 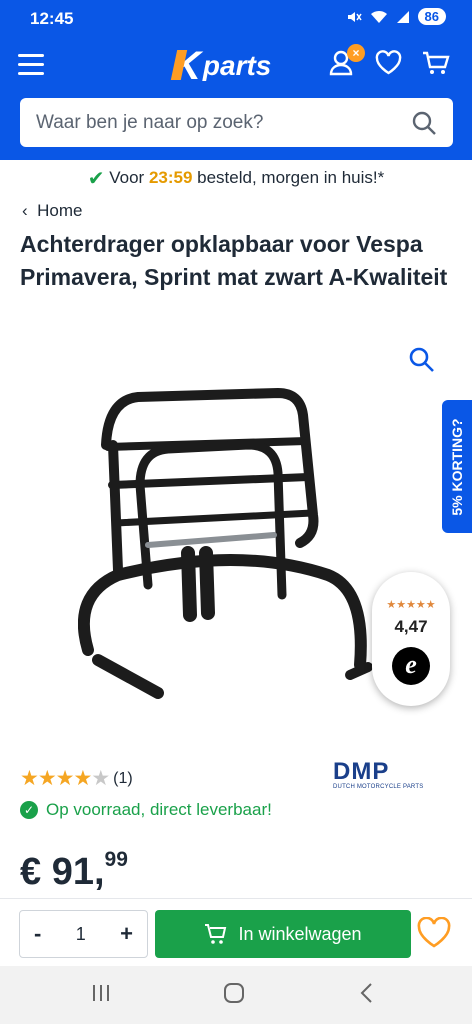 I want to click on logo-text: parts, so click(x=237, y=65).